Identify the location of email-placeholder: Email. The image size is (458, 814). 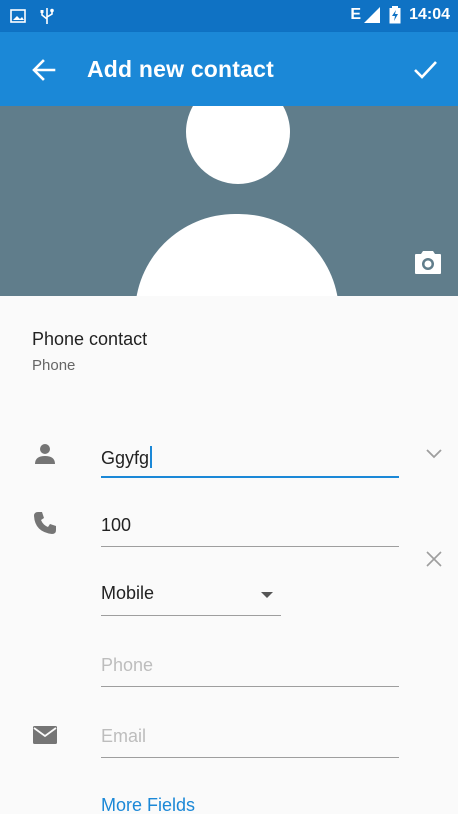
(124, 736).